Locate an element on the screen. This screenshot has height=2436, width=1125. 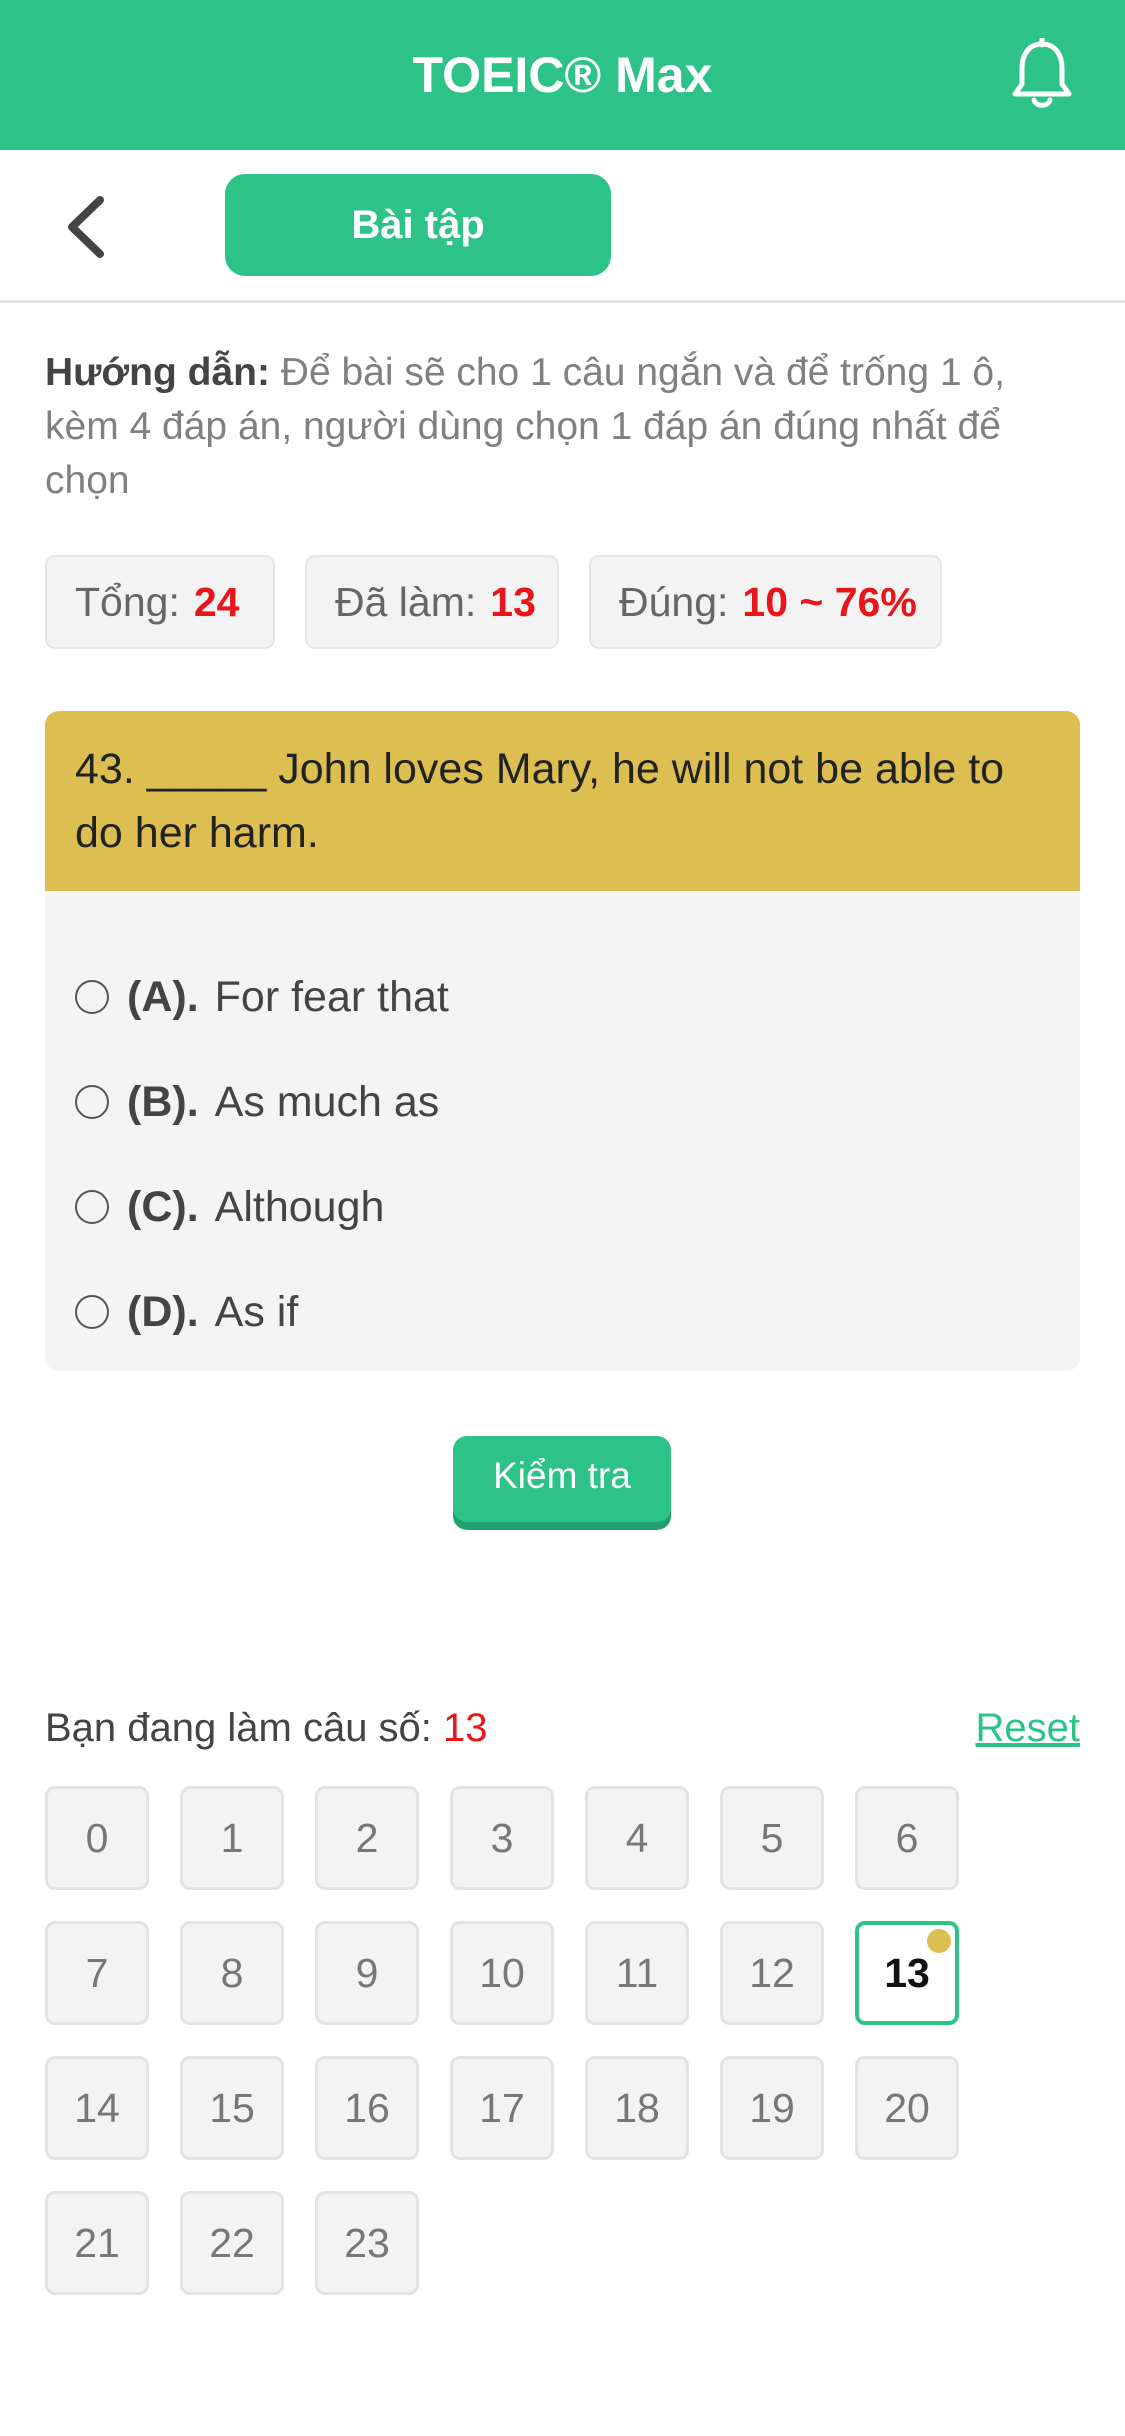
question-number-15: 15 is located at coordinates (232, 2108).